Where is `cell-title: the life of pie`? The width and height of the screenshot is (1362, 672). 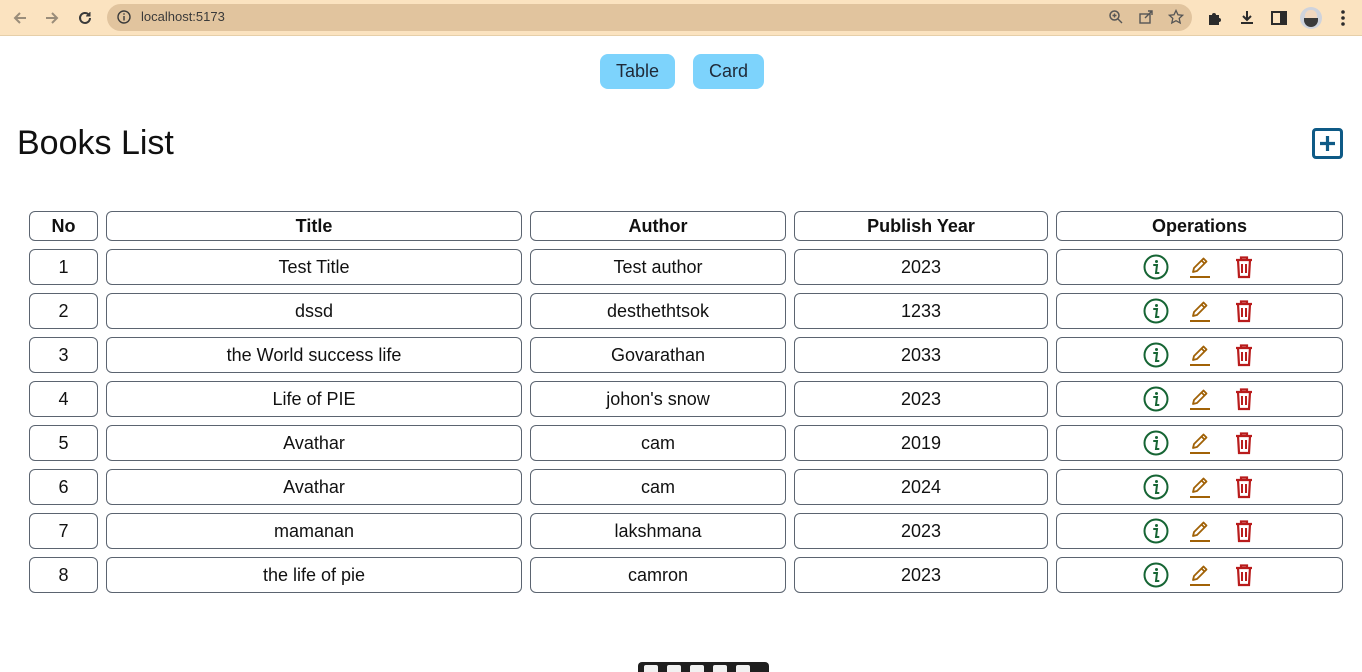
cell-title: the life of pie is located at coordinates (314, 575).